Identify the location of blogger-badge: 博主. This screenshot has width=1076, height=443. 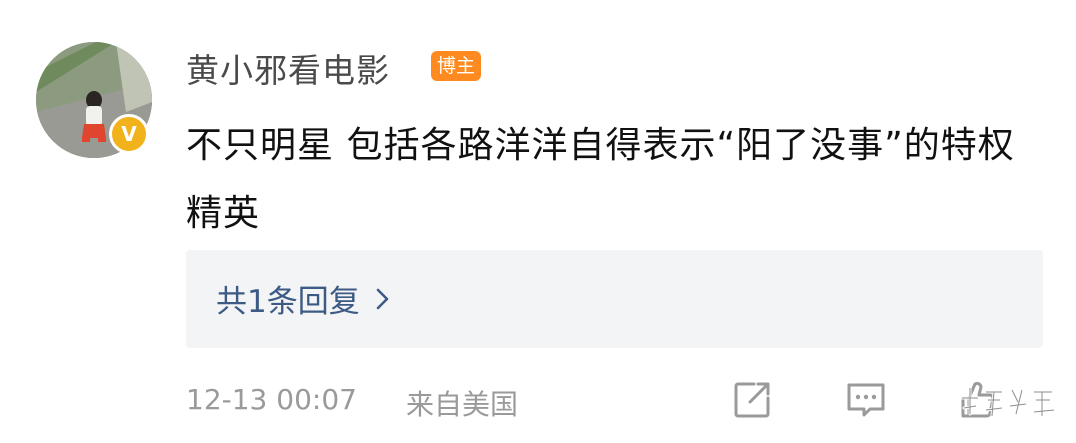
(456, 66).